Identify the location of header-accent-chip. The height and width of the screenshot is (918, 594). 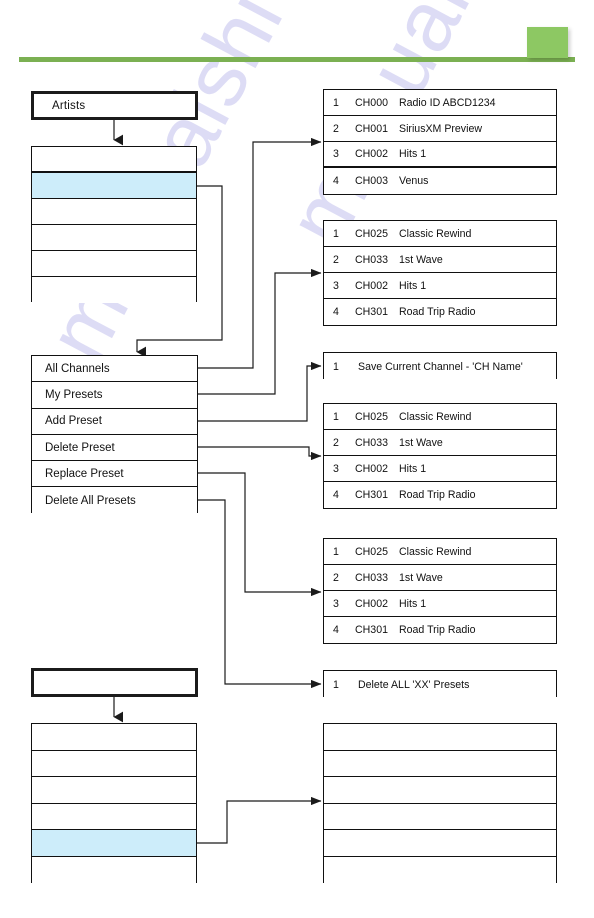
(547, 42).